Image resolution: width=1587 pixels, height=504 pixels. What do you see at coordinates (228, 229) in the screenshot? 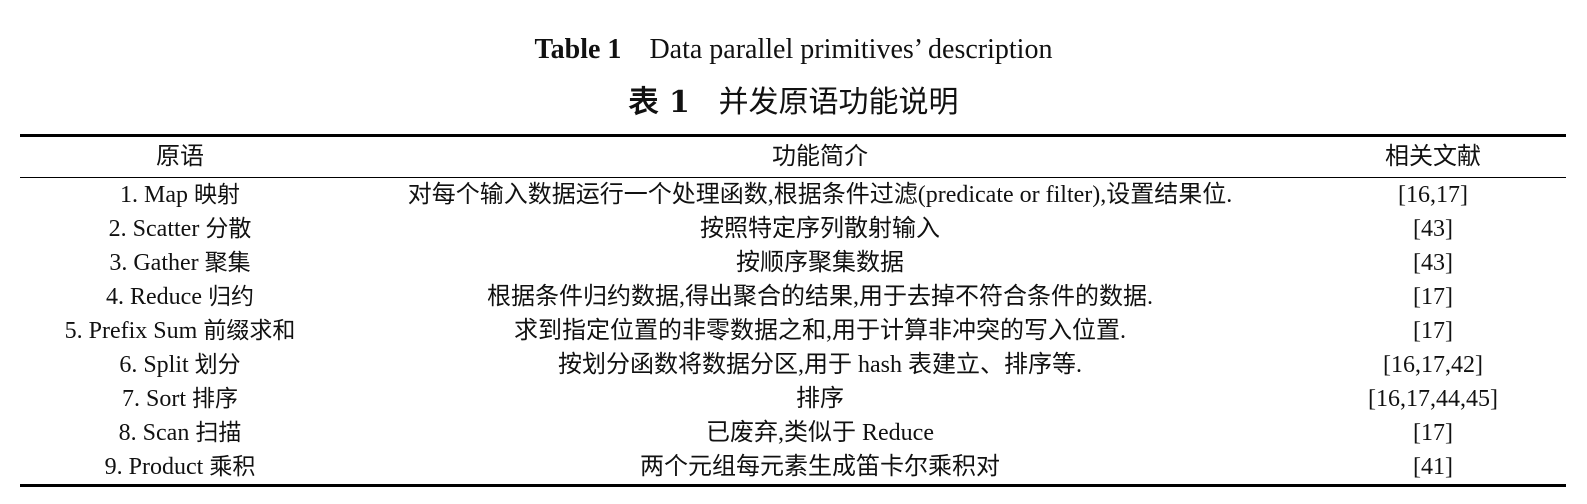
I see `primitive-name-zh: 分散` at bounding box center [228, 229].